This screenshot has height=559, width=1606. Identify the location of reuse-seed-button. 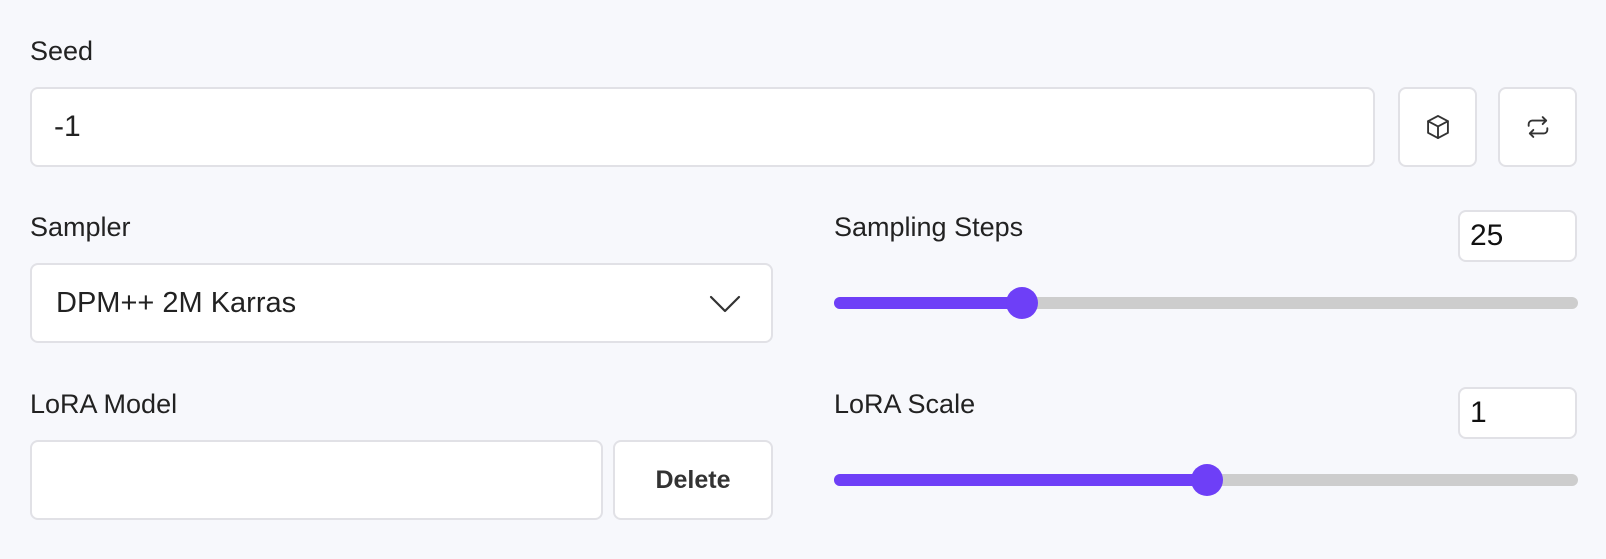
(1537, 127).